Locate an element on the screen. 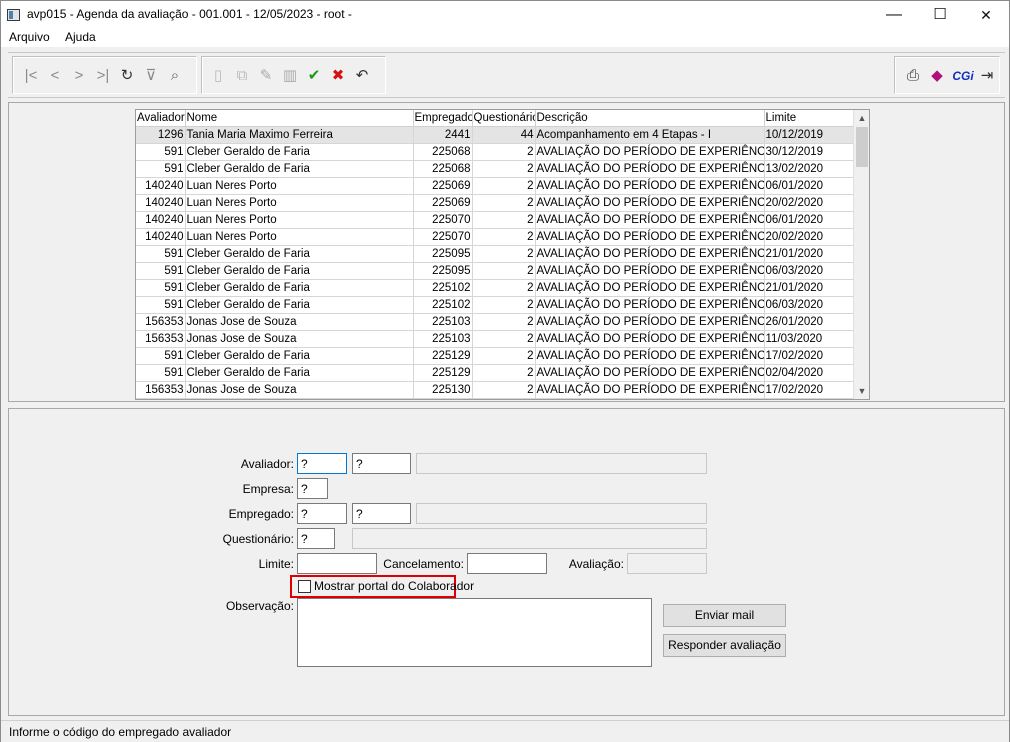 Image resolution: width=1010 pixels, height=742 pixels. cell-limite: 20/02/2020 is located at coordinates (809, 237).